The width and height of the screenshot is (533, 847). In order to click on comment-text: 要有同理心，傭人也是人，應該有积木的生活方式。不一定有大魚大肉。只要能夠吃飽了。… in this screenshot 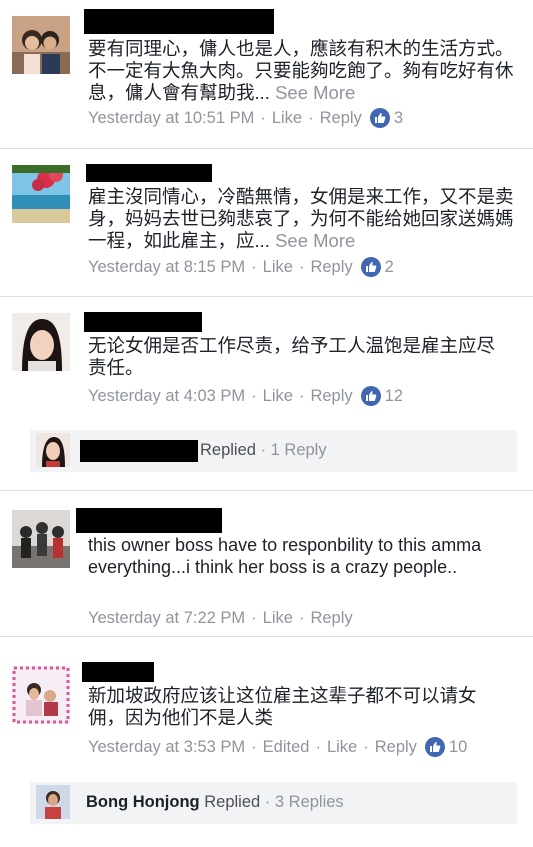, I will do `click(301, 70)`.